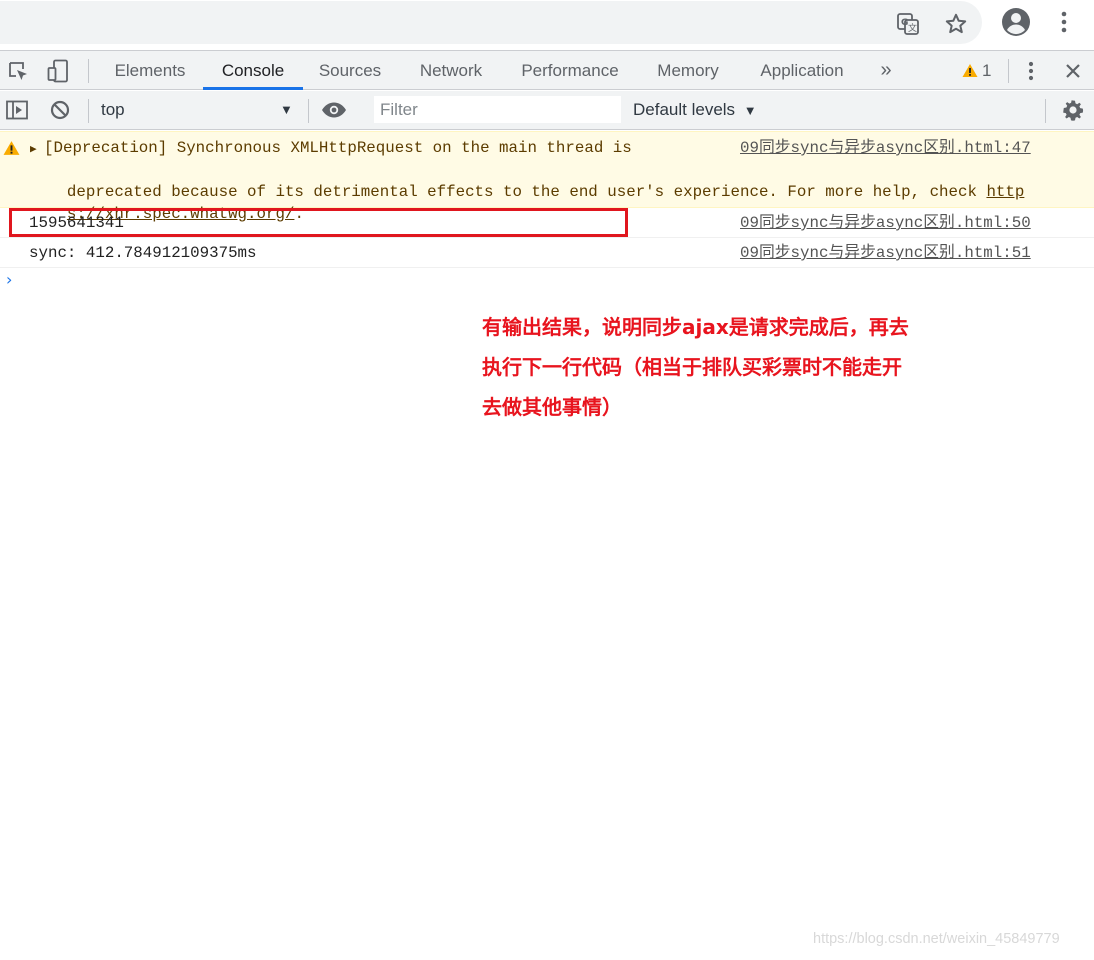  What do you see at coordinates (497, 109) in the screenshot?
I see `filter-input` at bounding box center [497, 109].